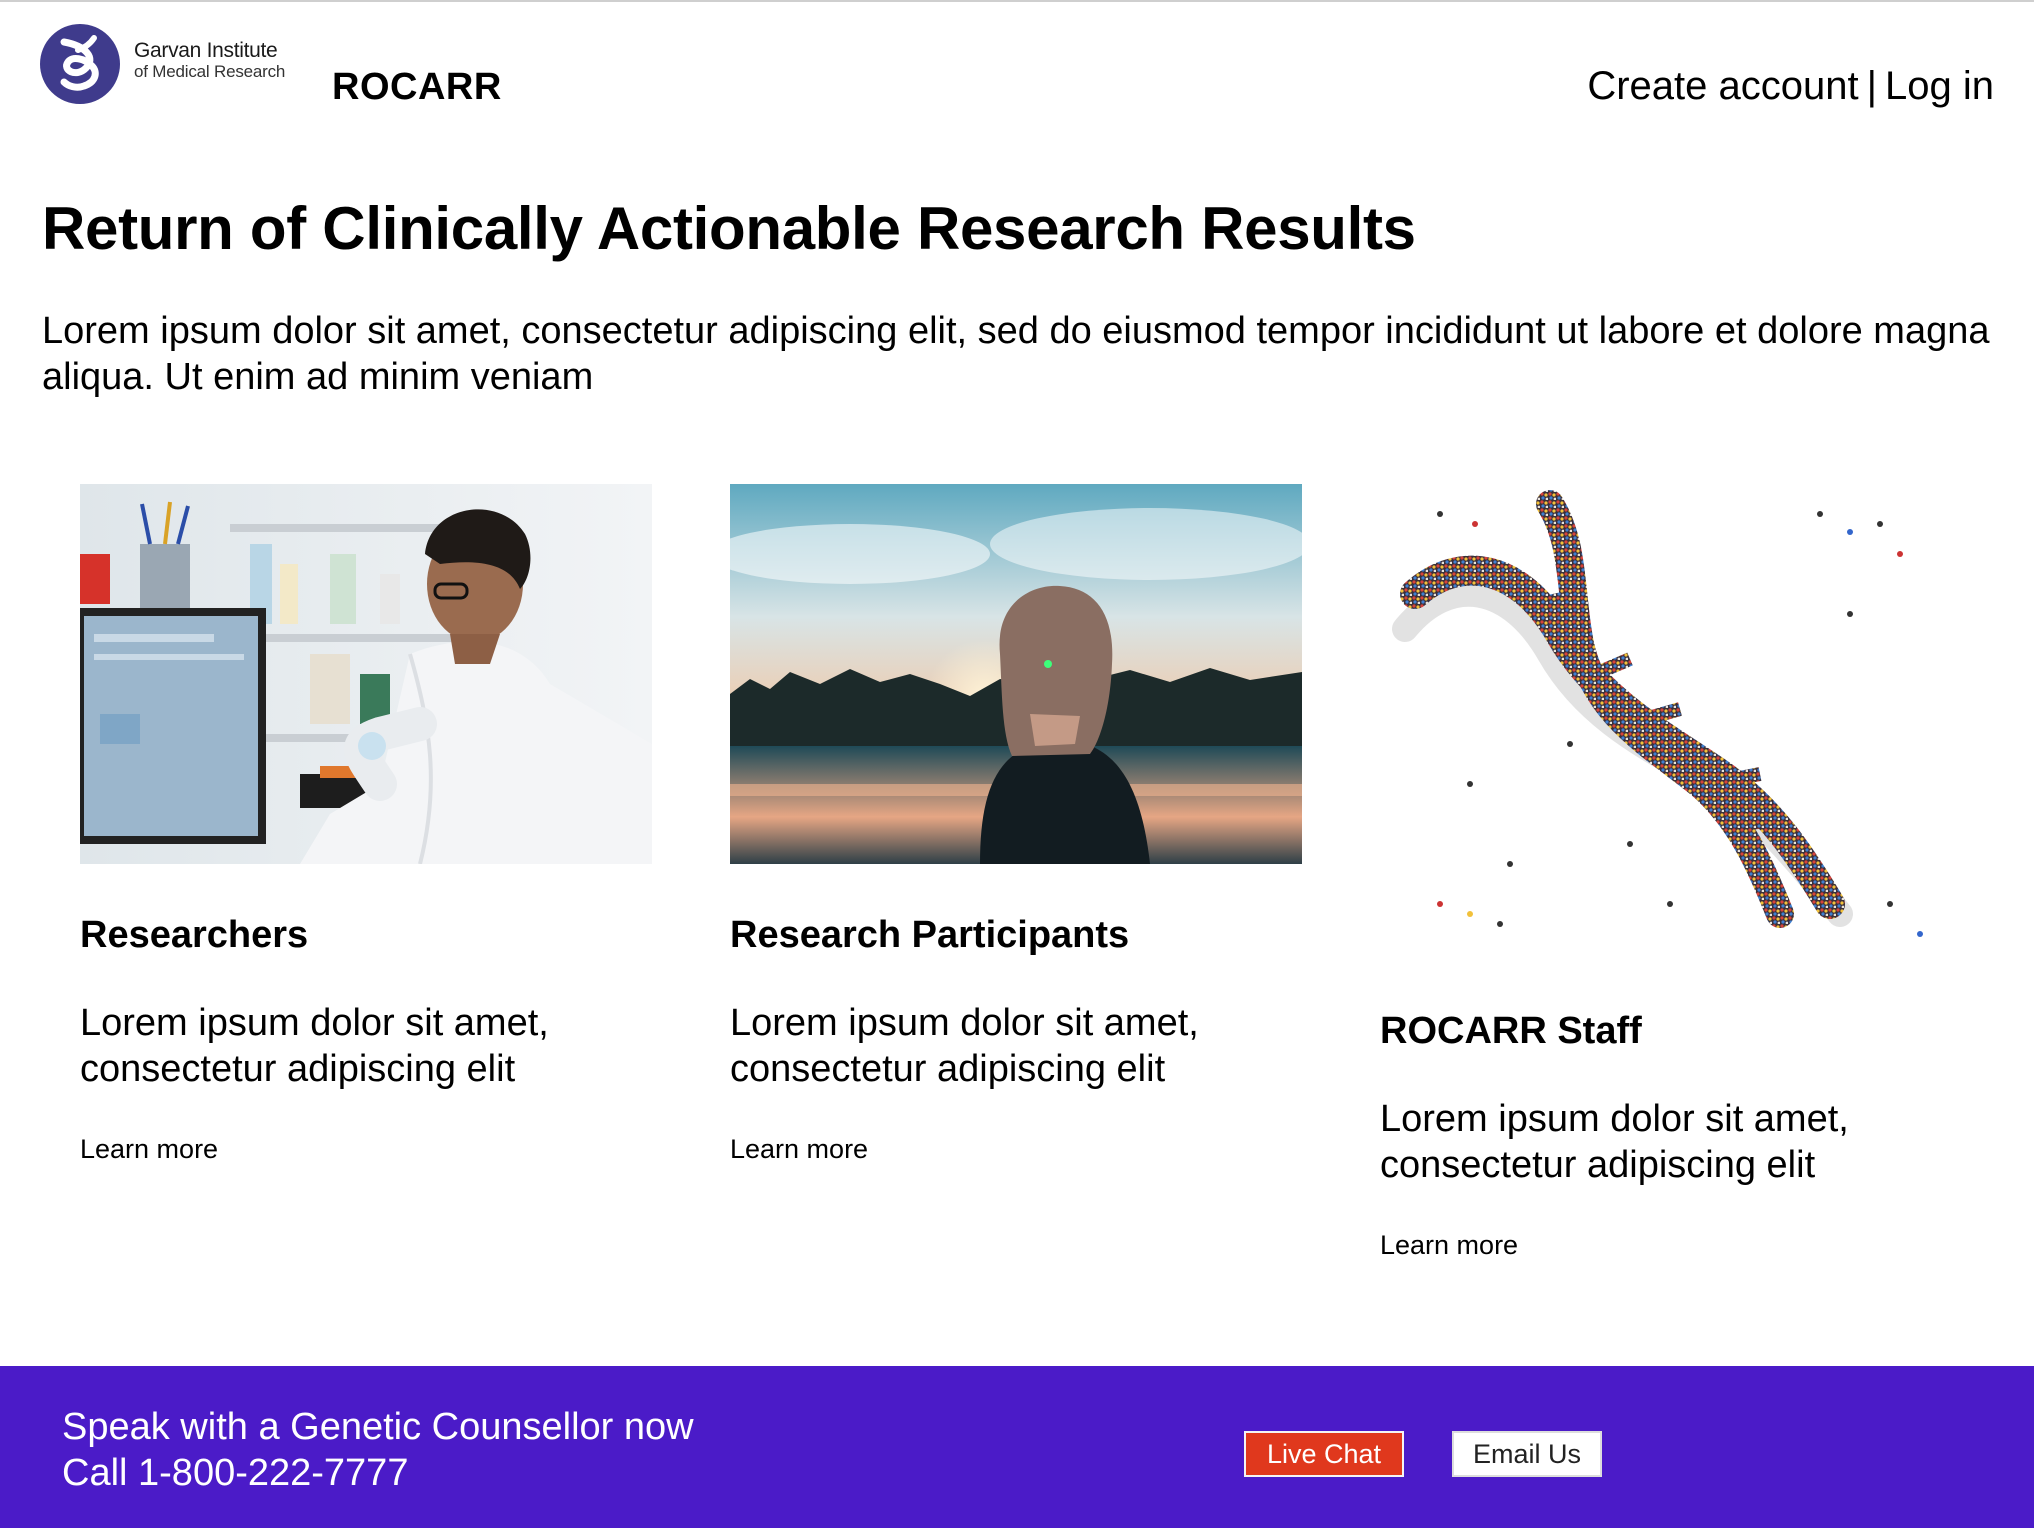  I want to click on logo-text: Garvan Institute of Medical Research, so click(209, 60).